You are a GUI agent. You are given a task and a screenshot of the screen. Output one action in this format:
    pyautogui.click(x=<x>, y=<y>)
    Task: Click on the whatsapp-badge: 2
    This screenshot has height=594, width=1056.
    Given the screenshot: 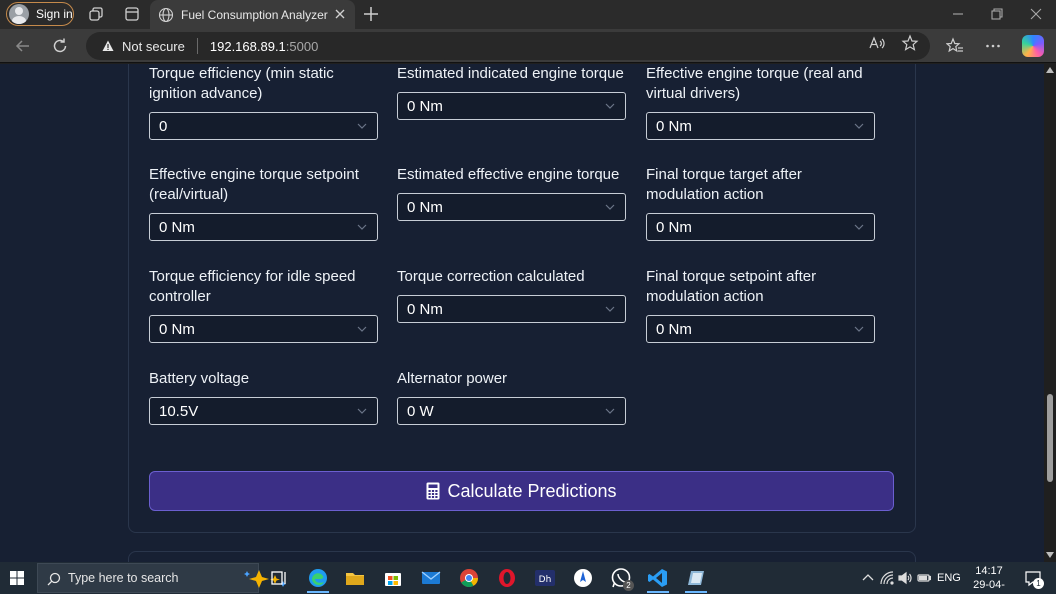 What is the action you would take?
    pyautogui.click(x=628, y=585)
    